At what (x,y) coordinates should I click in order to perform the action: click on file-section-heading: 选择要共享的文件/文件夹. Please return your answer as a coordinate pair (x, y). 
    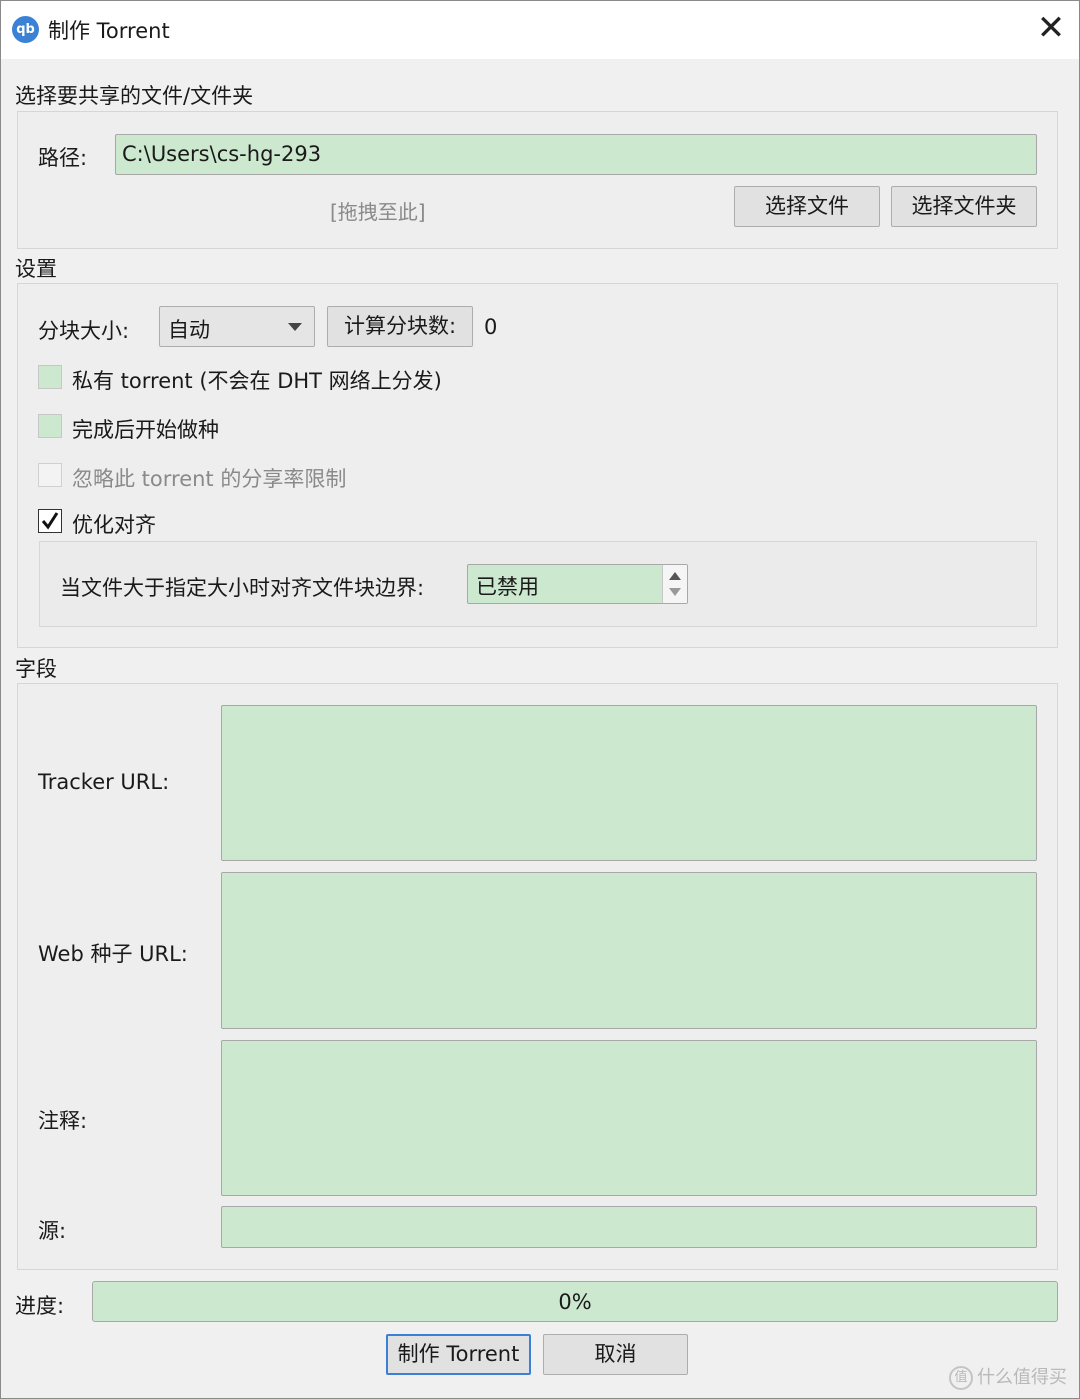
    Looking at the image, I should click on (134, 96).